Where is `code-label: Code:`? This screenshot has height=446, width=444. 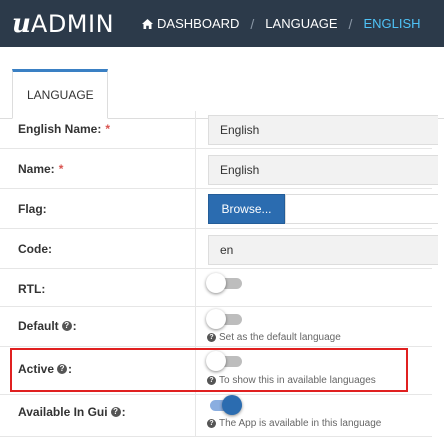 code-label: Code: is located at coordinates (35, 249).